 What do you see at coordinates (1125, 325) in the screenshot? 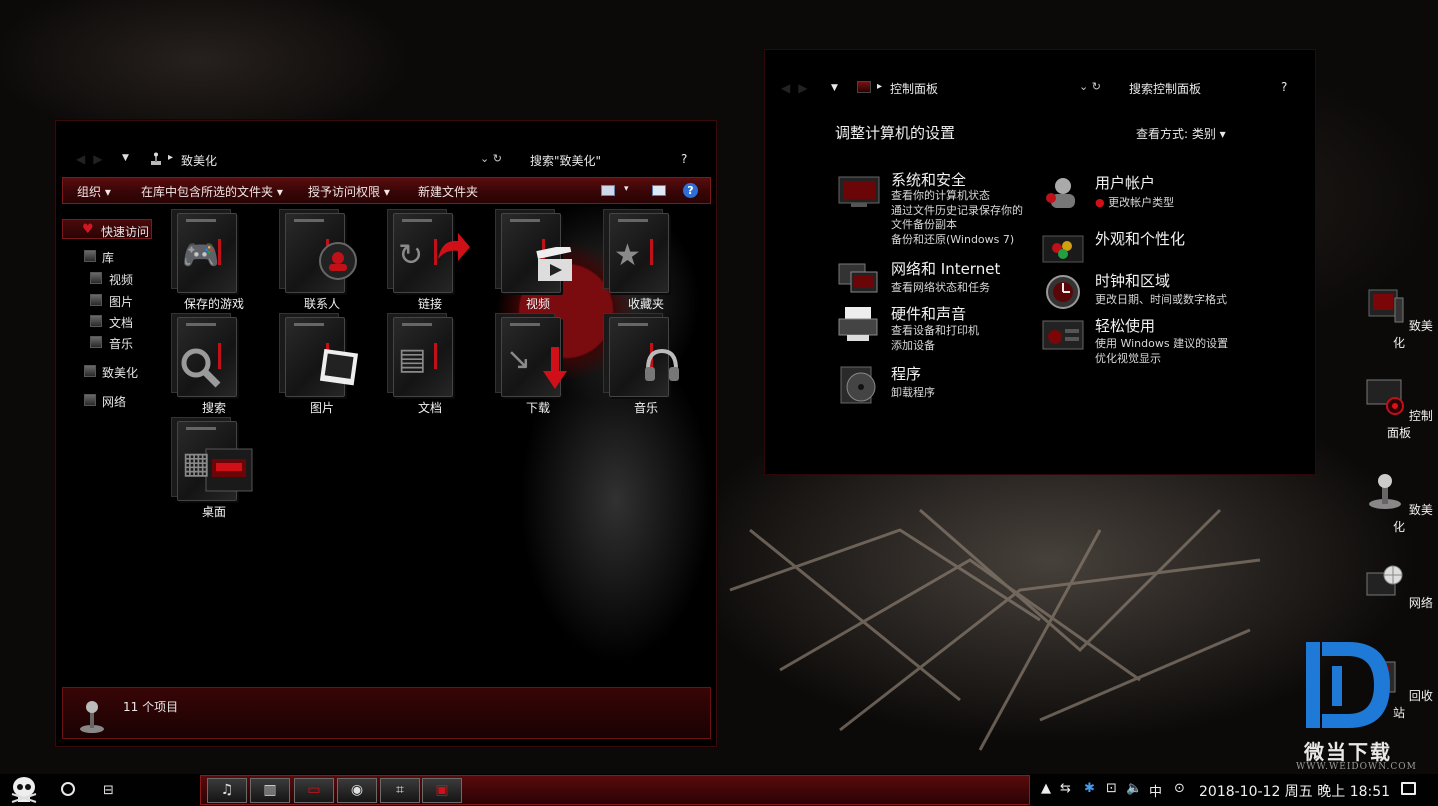
I see `category-title: 轻松使用` at bounding box center [1125, 325].